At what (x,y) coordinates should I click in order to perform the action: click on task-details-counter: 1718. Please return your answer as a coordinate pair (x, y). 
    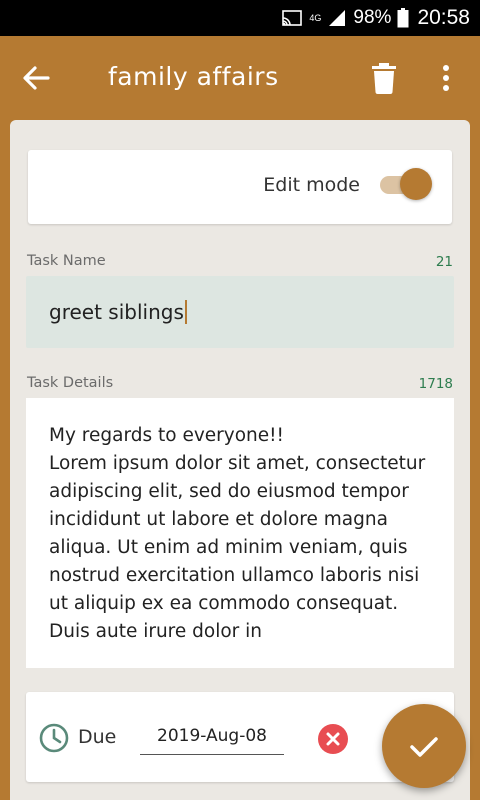
    Looking at the image, I should click on (435, 384).